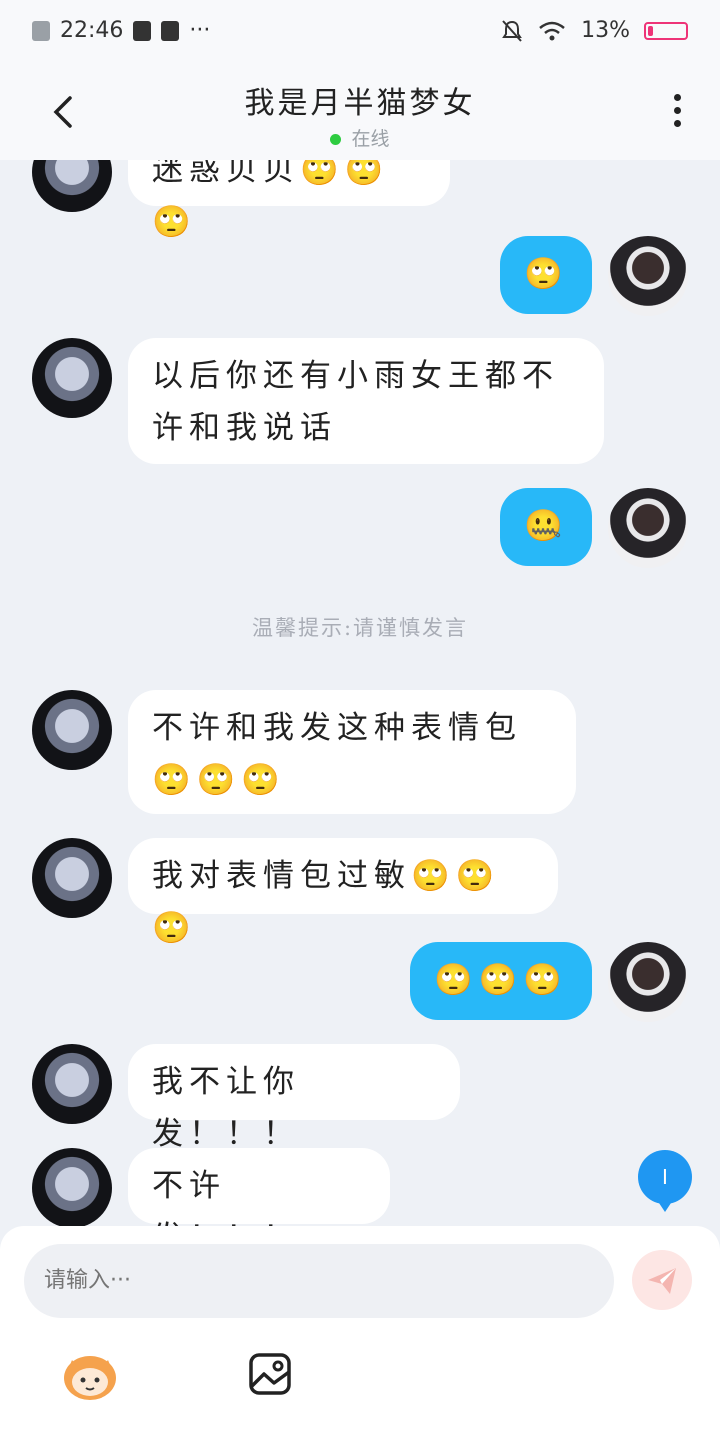  Describe the element at coordinates (343, 892) in the screenshot. I see `message-bubble: 我对表情包过敏🙄🙄🙄` at that location.